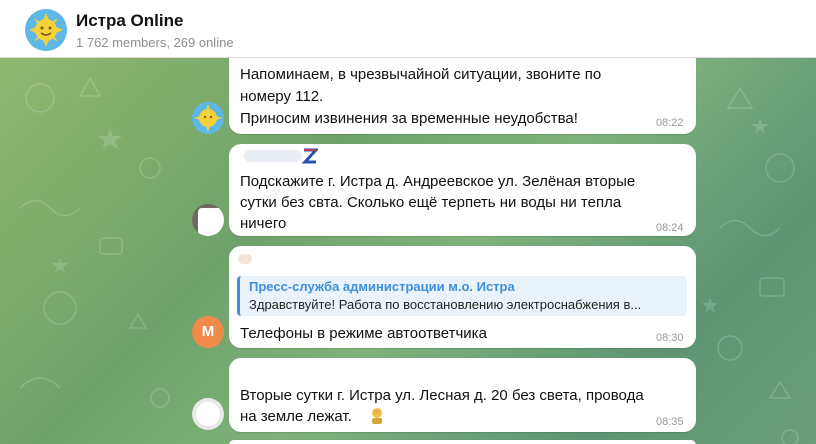 This screenshot has width=816, height=444. I want to click on message-text-line: на земле лежат., so click(296, 416).